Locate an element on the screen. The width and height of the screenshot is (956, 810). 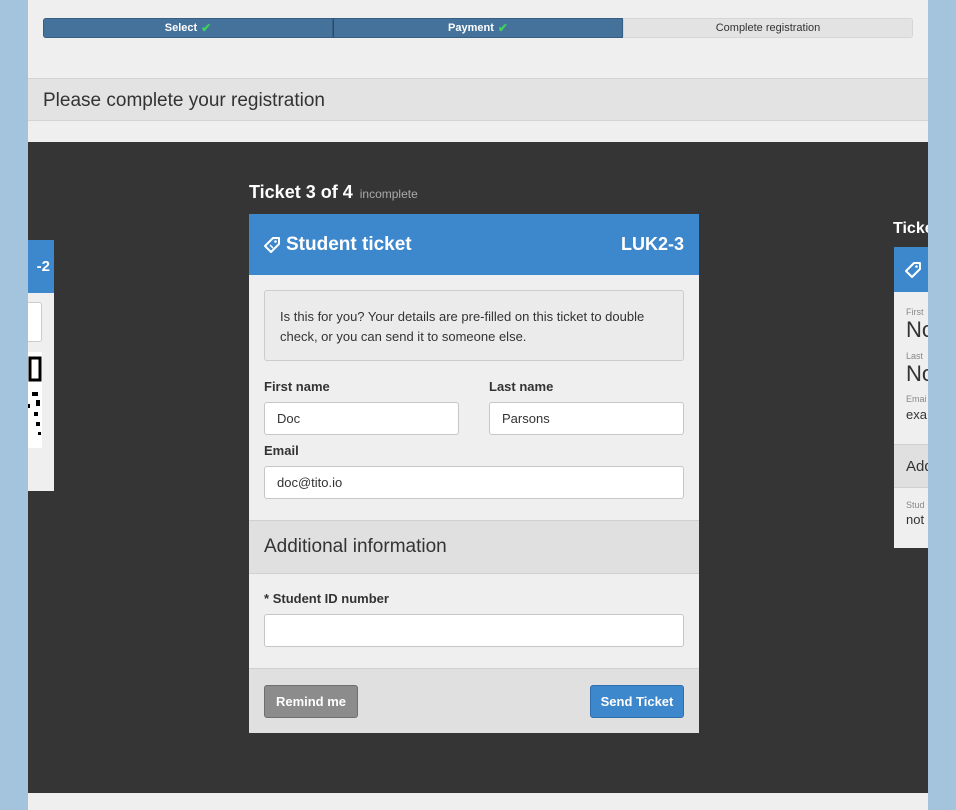
ticket-type: Student ticket is located at coordinates (338, 245).